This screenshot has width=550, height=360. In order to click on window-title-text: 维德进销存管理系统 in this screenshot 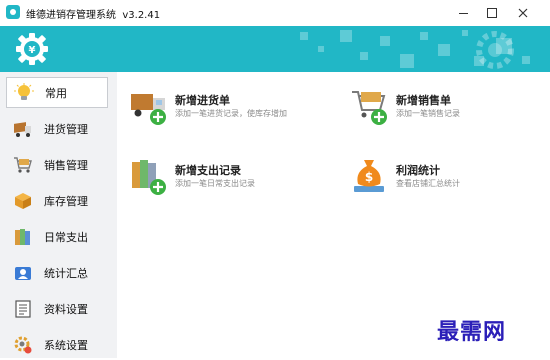, I will do `click(71, 15)`.